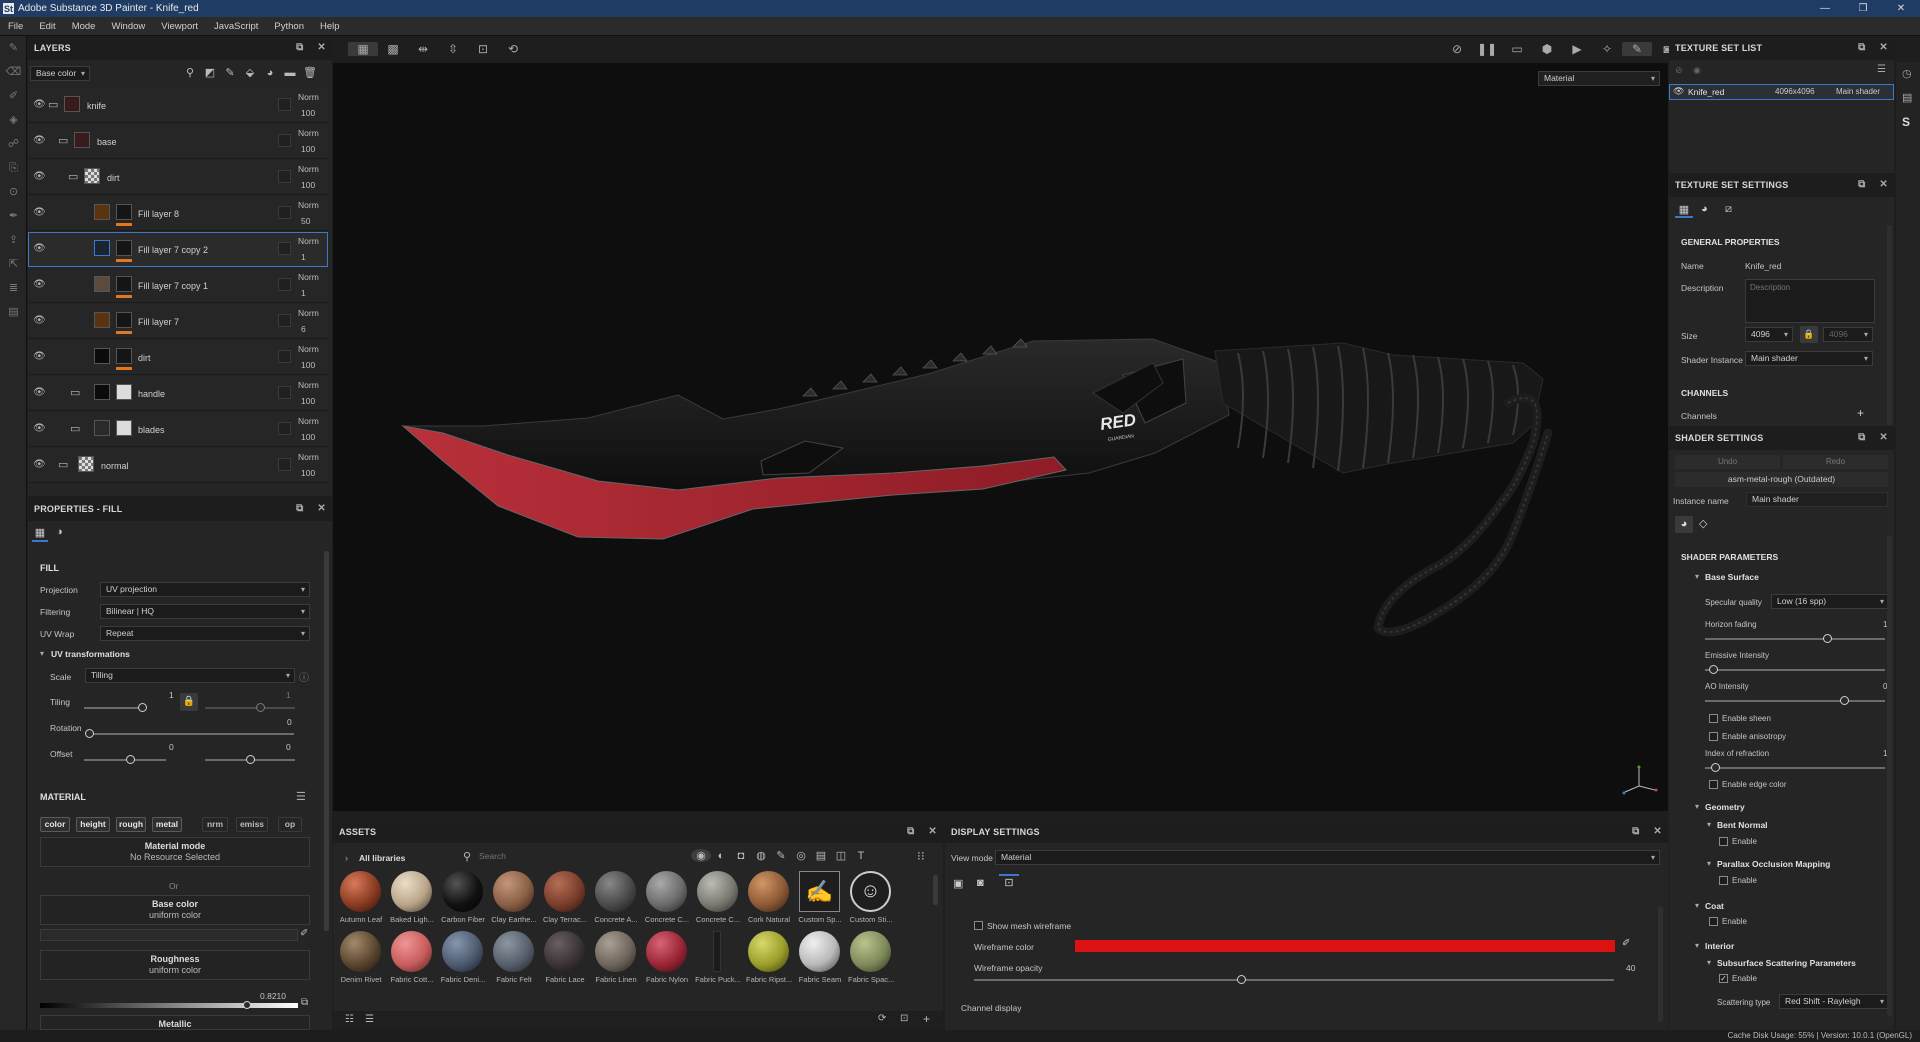  What do you see at coordinates (169, 1005) in the screenshot?
I see `roughness-gradient-slider` at bounding box center [169, 1005].